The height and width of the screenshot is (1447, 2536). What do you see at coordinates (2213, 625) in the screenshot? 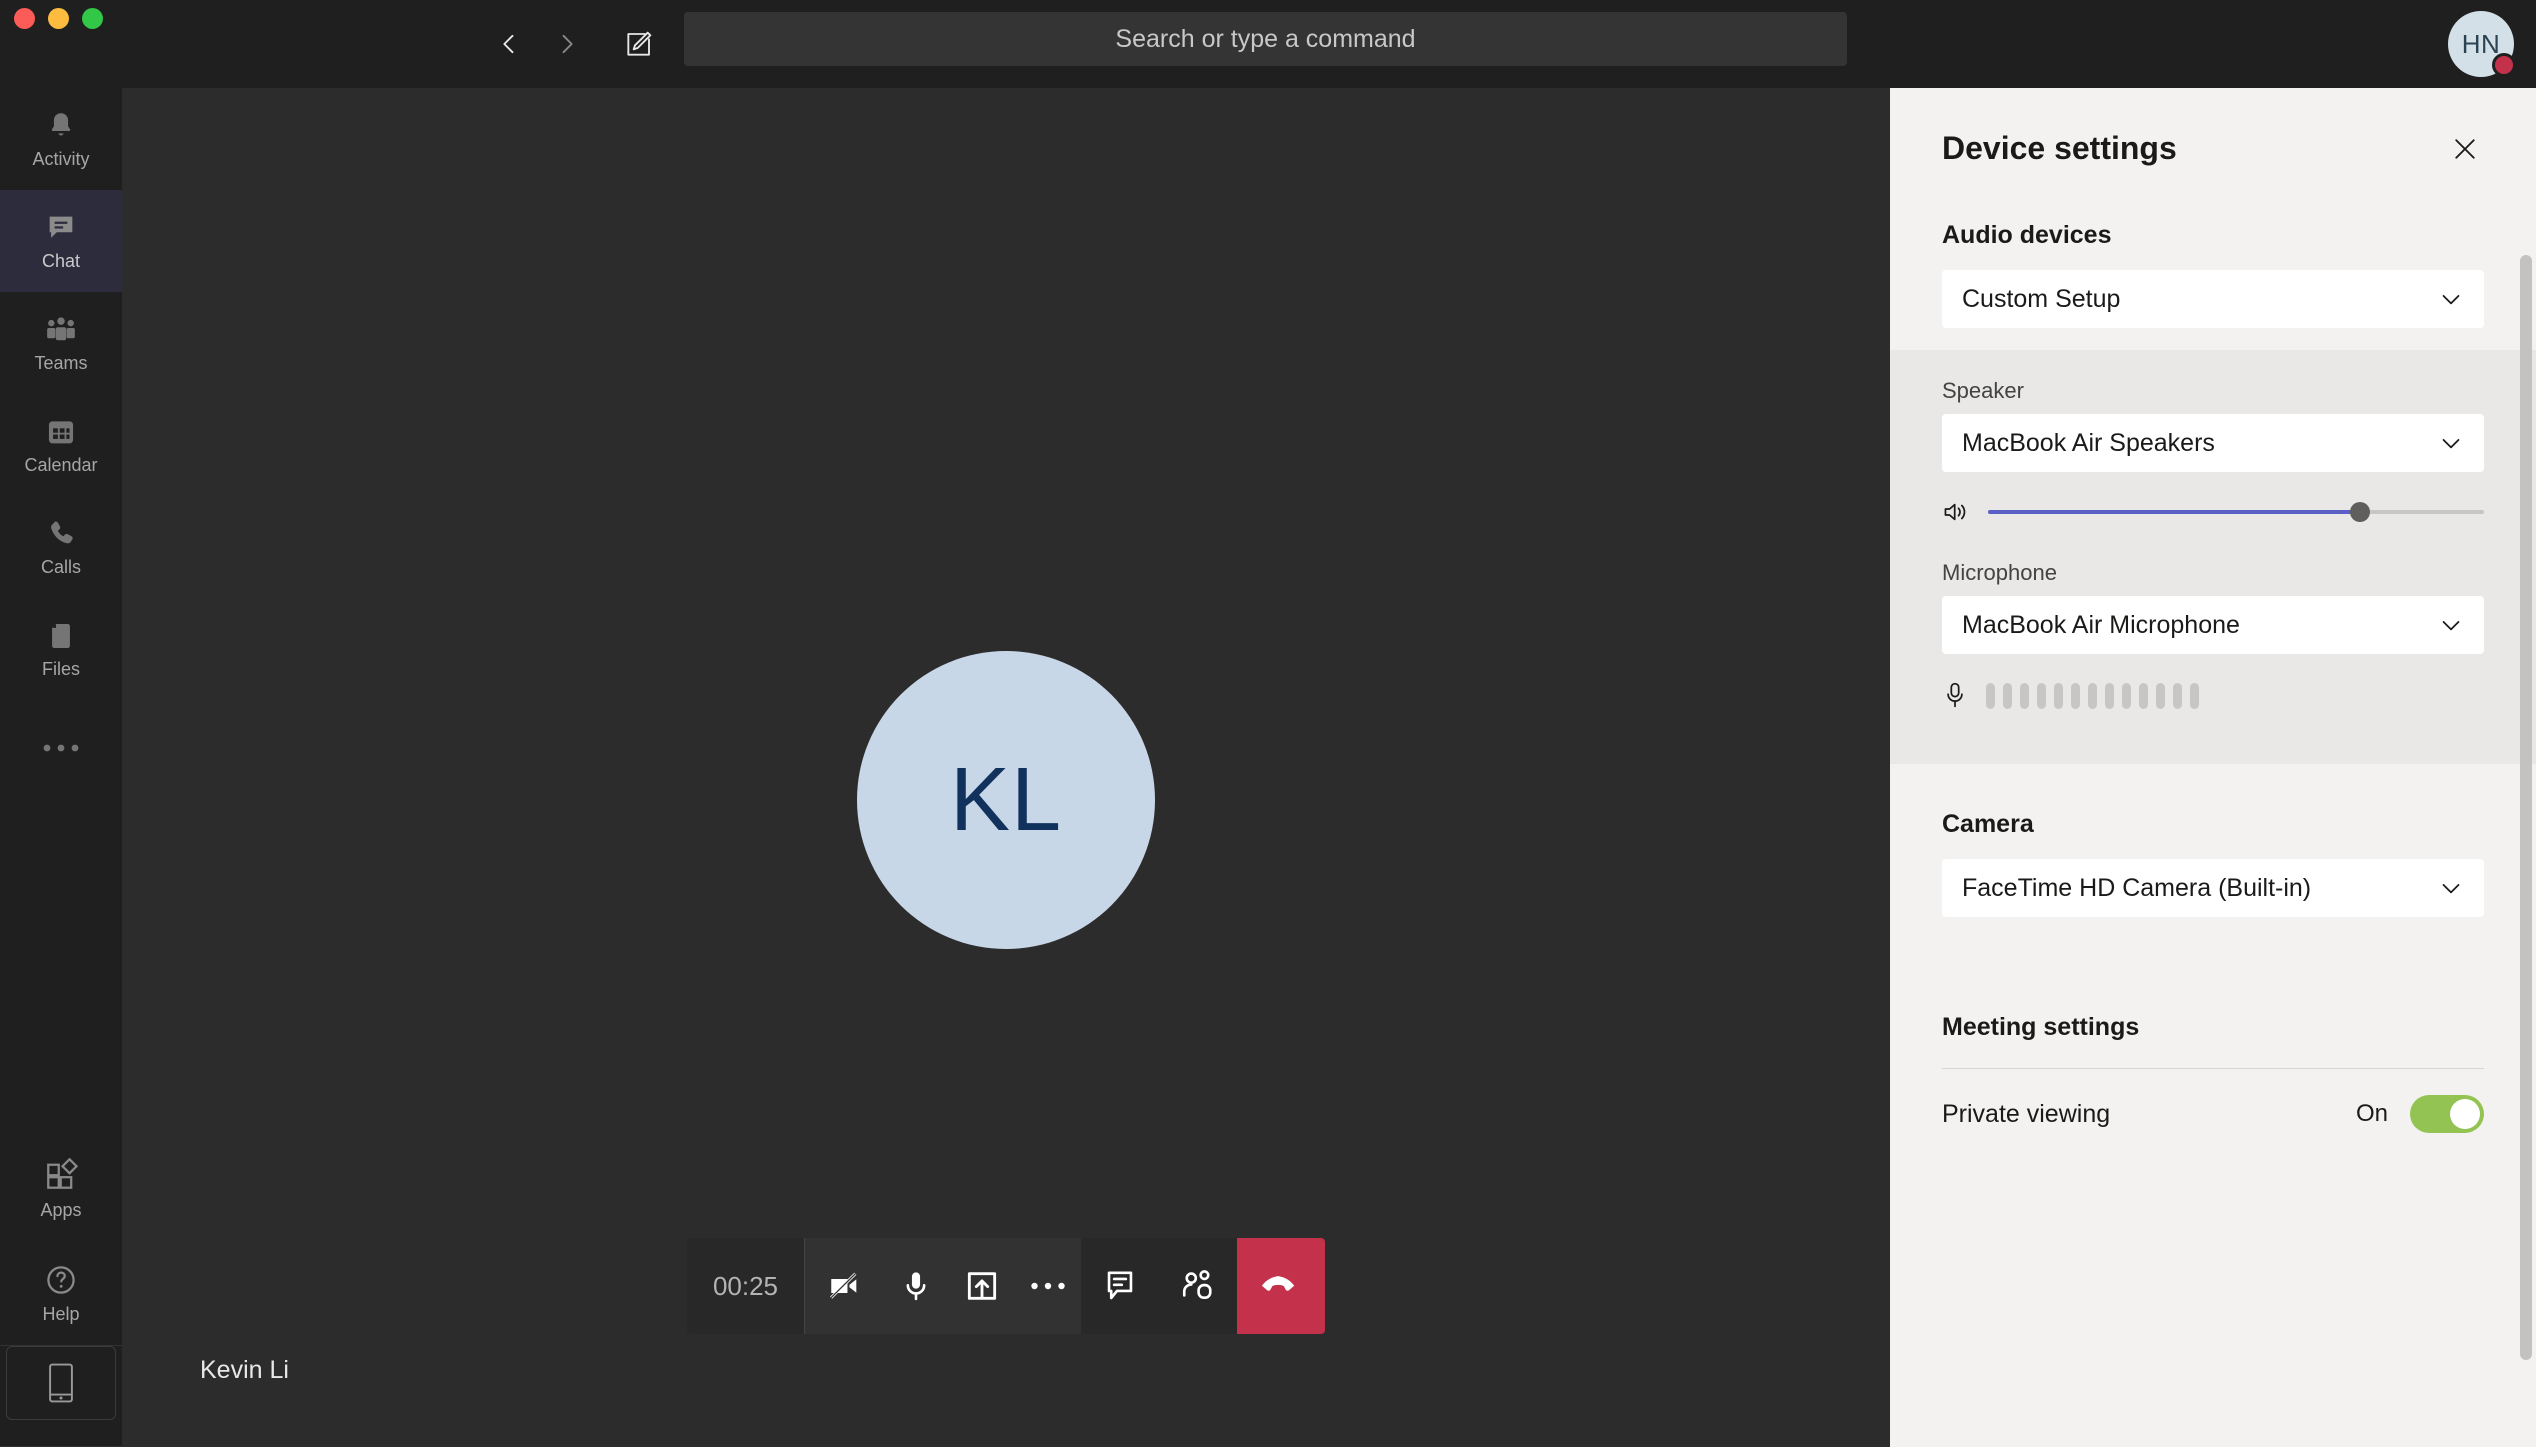
I see `microphone-dropdown: MacBook Air Microphone` at bounding box center [2213, 625].